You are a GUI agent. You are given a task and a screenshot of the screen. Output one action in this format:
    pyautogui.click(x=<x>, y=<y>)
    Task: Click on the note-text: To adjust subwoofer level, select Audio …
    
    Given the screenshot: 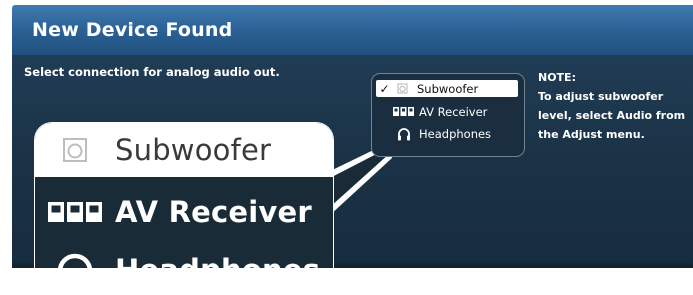 What is the action you would take?
    pyautogui.click(x=612, y=115)
    